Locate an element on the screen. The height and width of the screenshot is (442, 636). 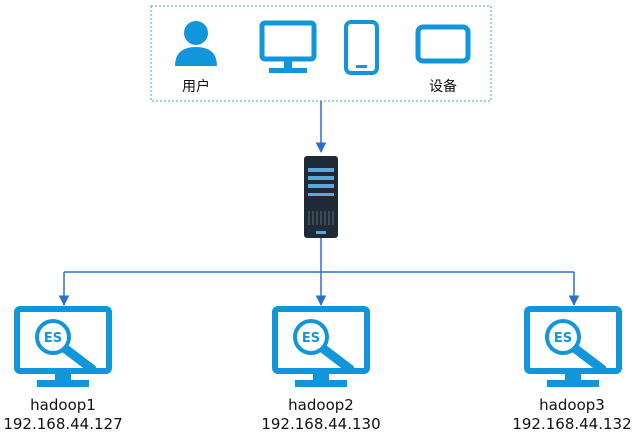
user-icon is located at coordinates (196, 43).